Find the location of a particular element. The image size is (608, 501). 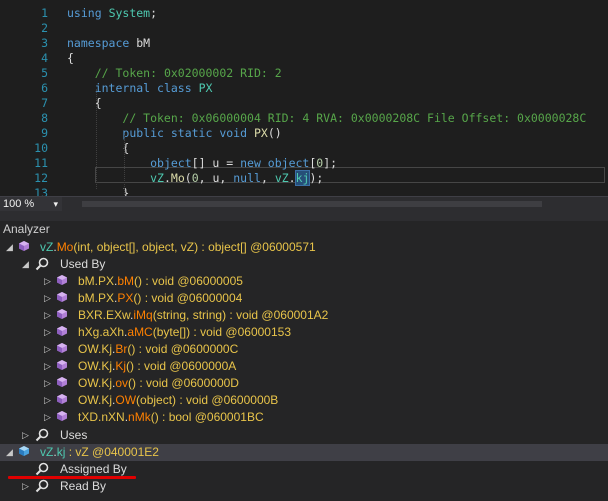

code-line: 7 { is located at coordinates (304, 103).